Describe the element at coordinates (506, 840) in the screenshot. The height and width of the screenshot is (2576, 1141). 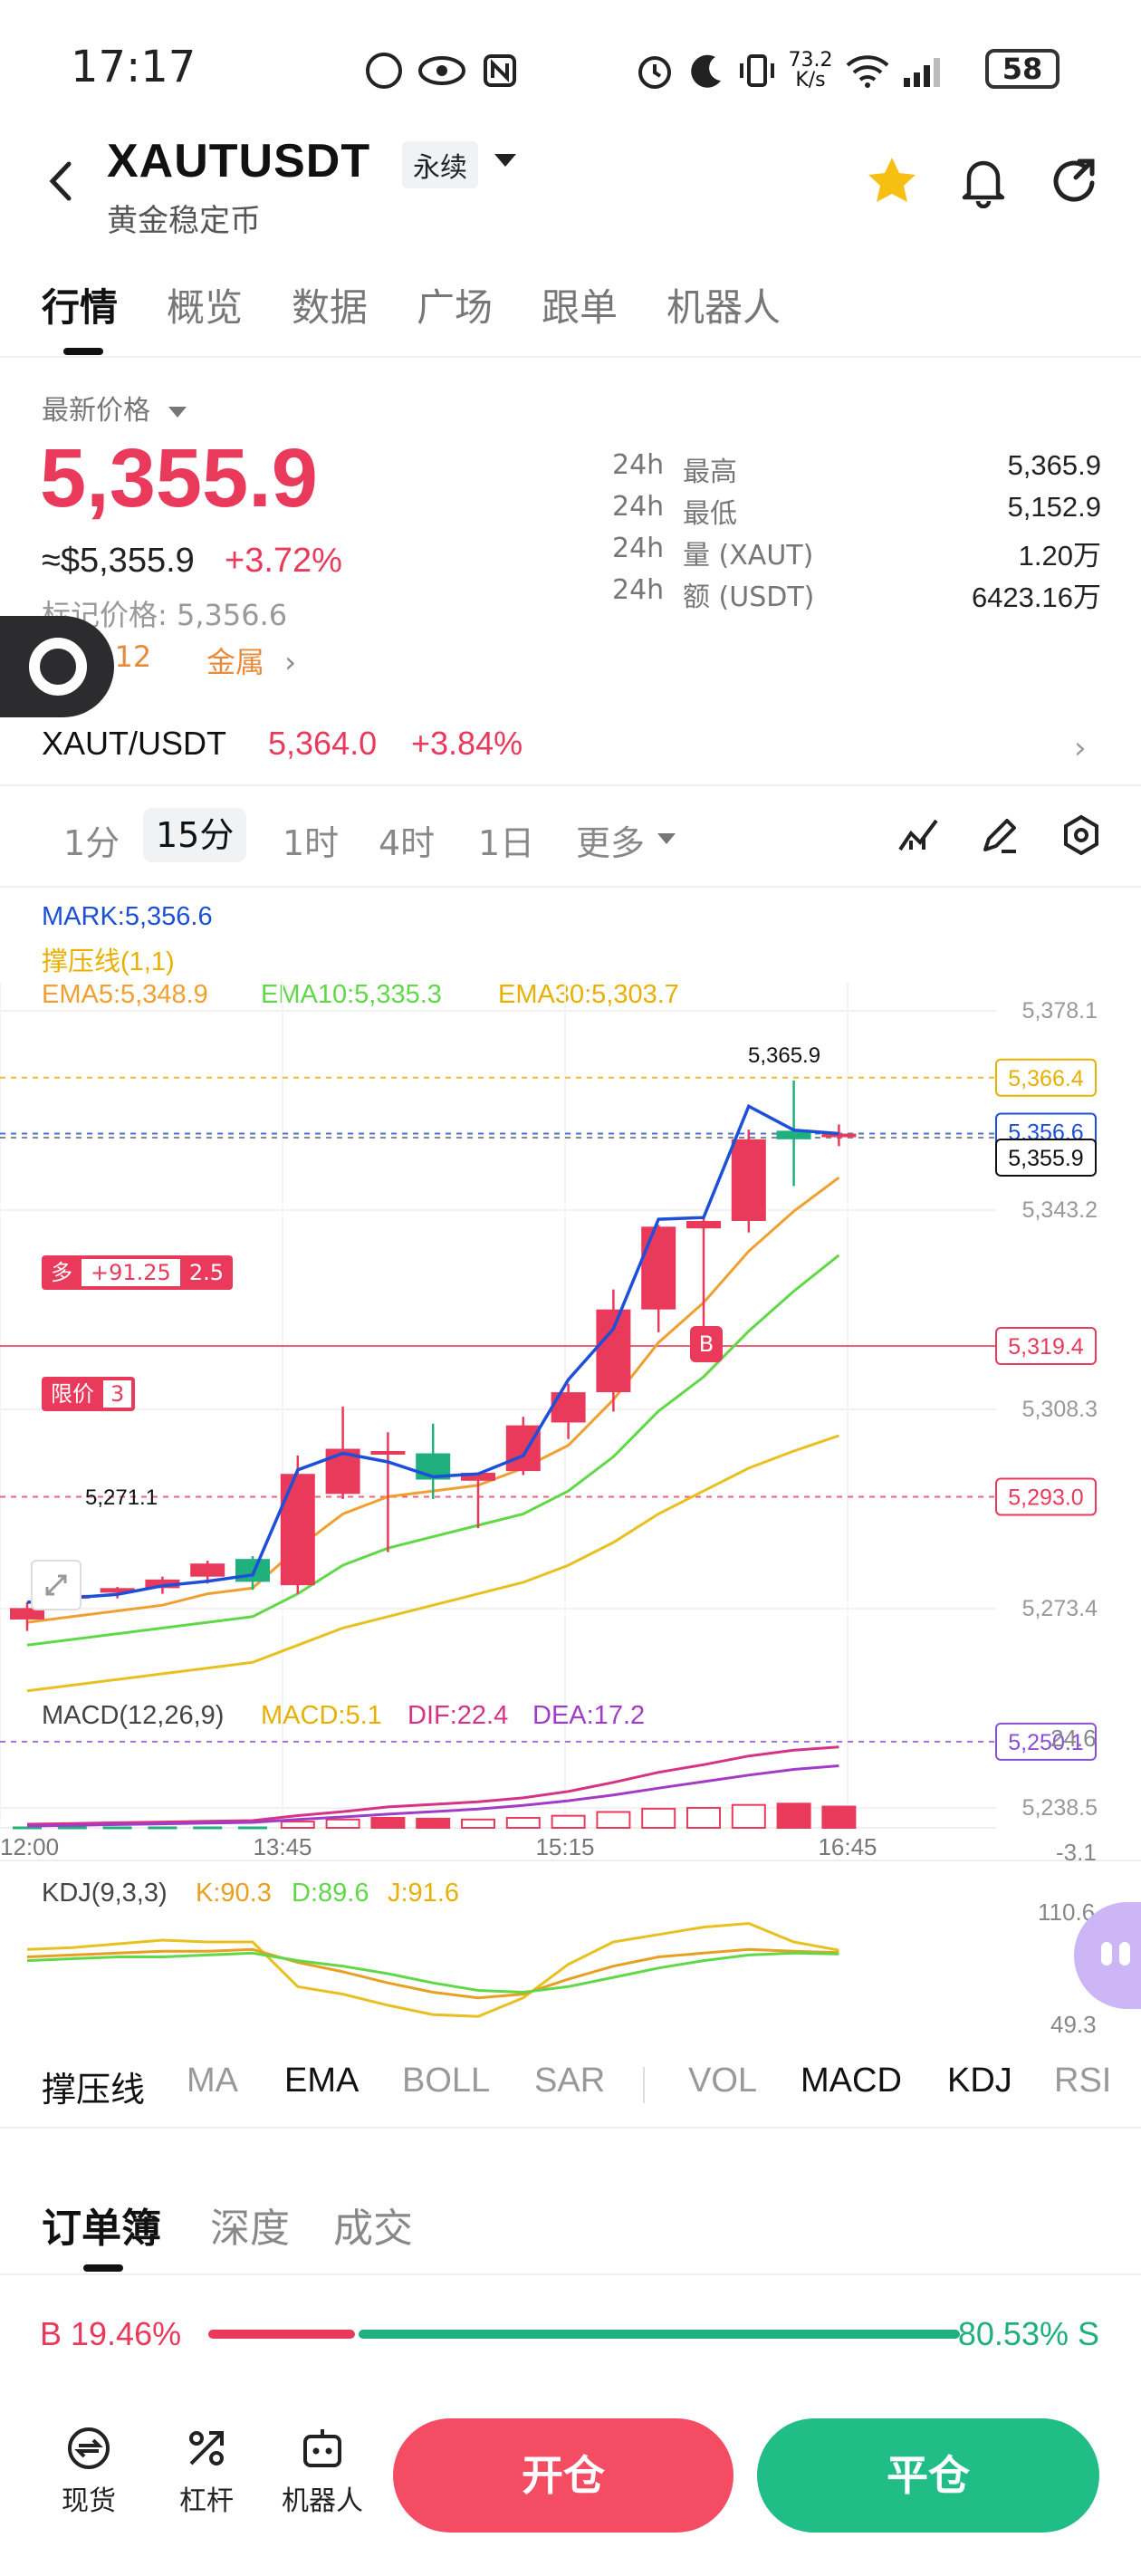
I see `interval-1d: 1日` at that location.